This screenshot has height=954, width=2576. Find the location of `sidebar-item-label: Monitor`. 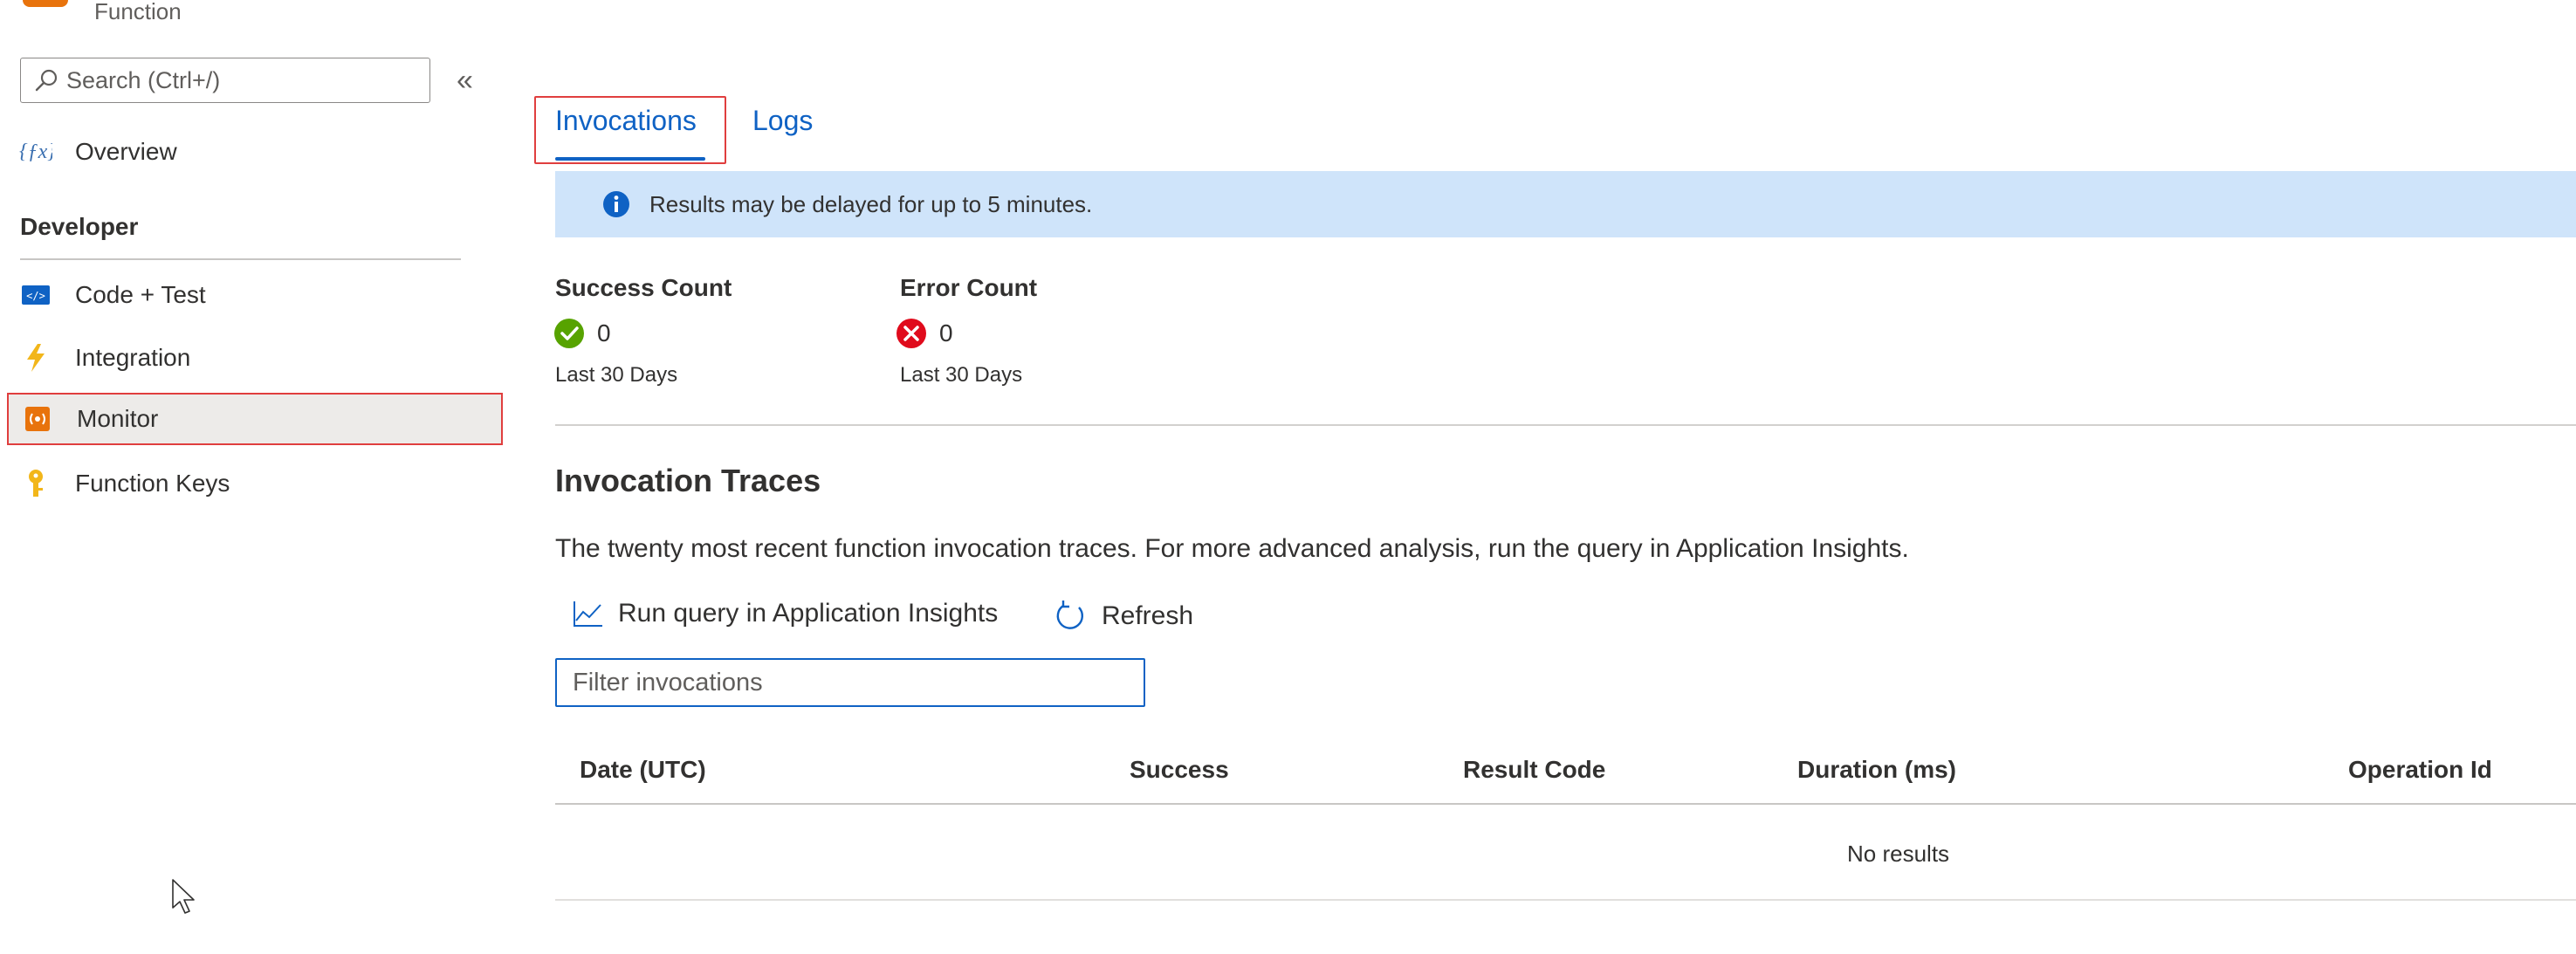

sidebar-item-label: Monitor is located at coordinates (118, 418).